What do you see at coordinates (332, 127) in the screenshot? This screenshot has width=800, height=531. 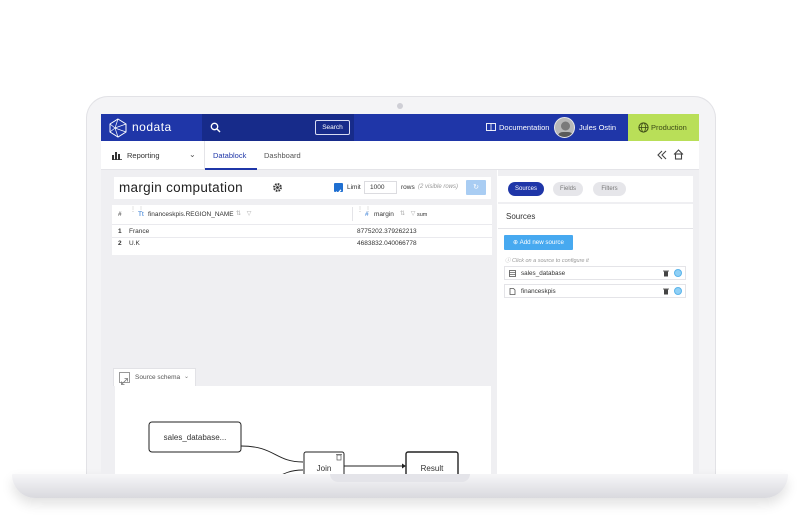 I see `search-button: Search` at bounding box center [332, 127].